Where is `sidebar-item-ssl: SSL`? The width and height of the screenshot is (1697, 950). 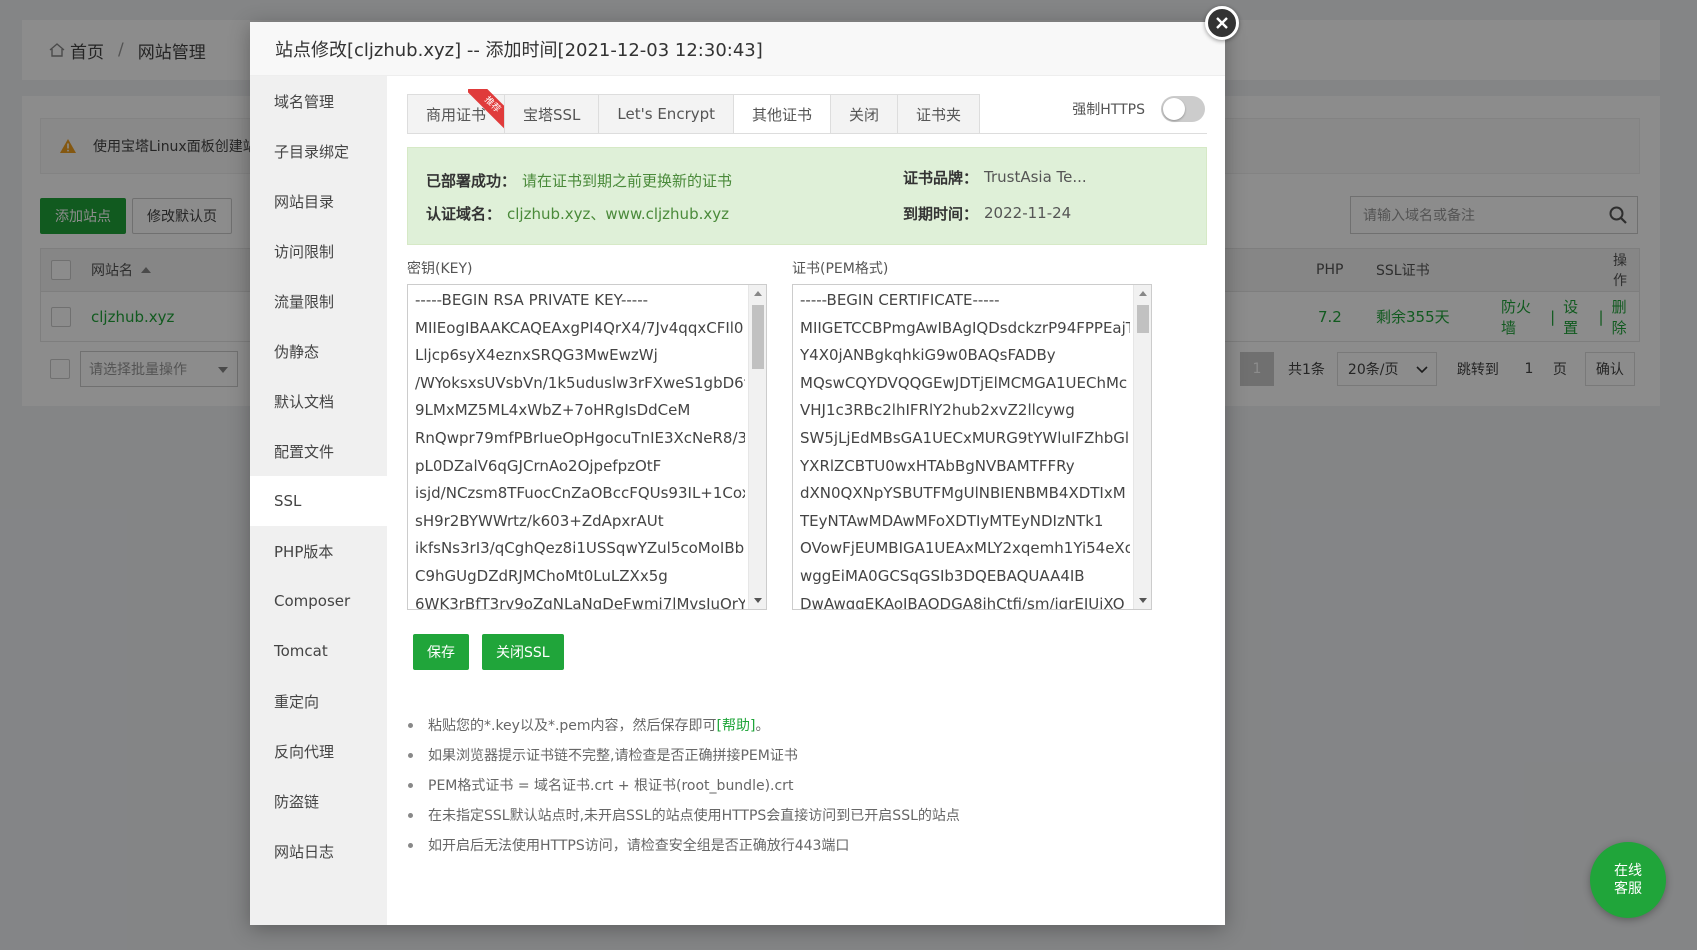 sidebar-item-ssl: SSL is located at coordinates (318, 501).